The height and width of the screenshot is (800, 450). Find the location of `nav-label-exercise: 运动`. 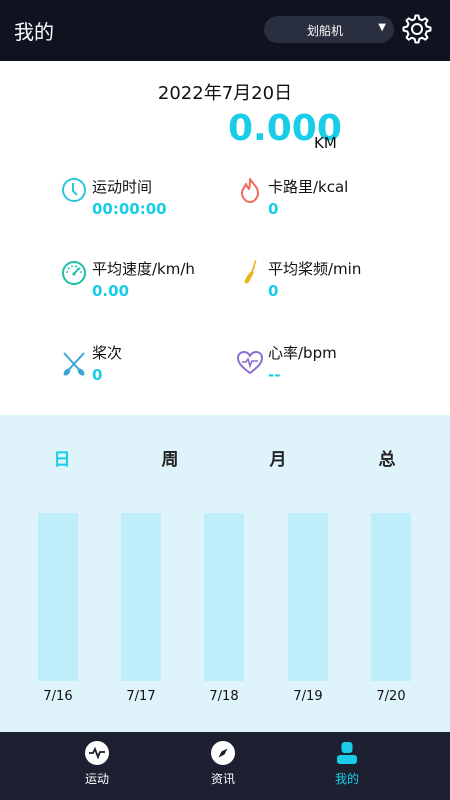

nav-label-exercise: 运动 is located at coordinates (96, 779).